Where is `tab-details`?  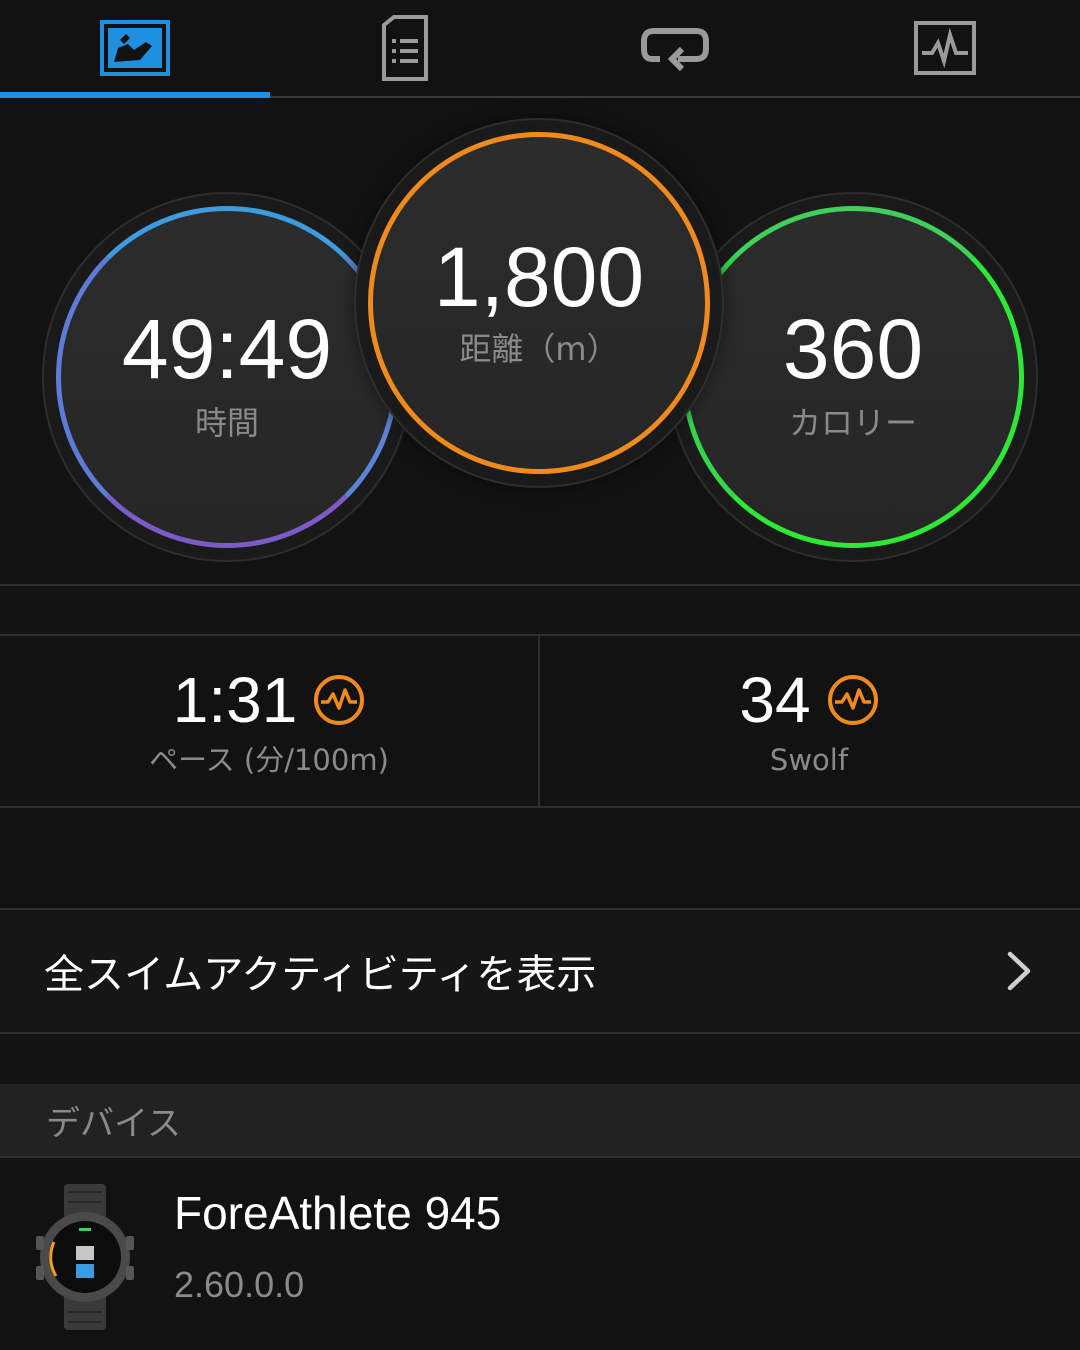
tab-details is located at coordinates (405, 48).